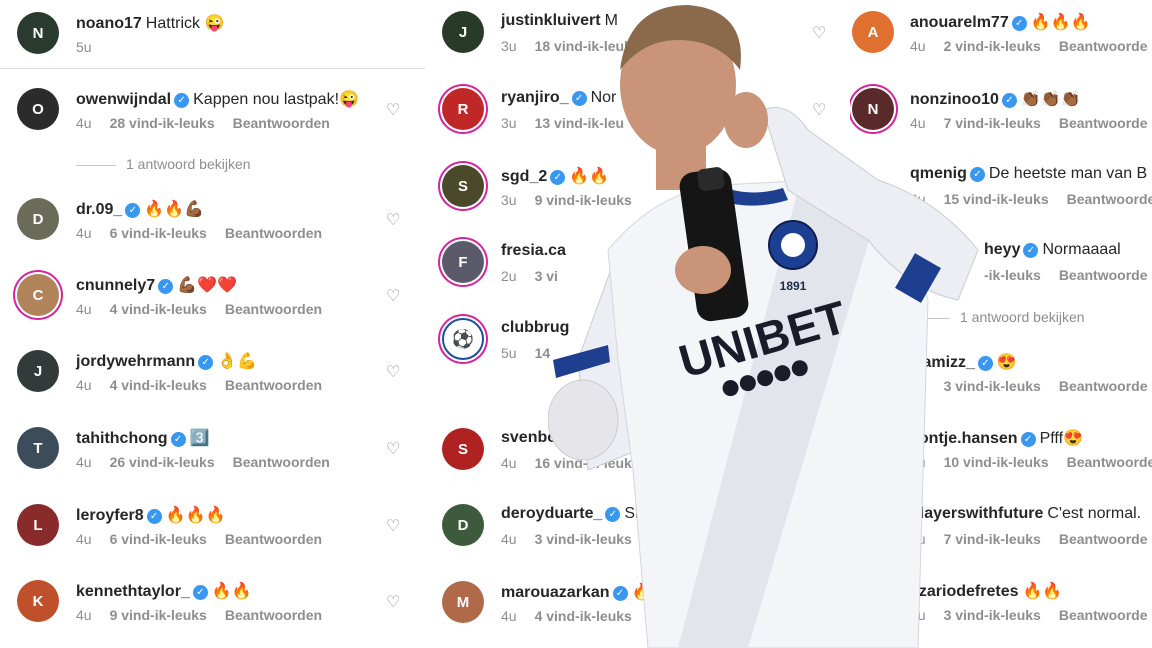 The height and width of the screenshot is (648, 1152). What do you see at coordinates (703, 270) in the screenshot?
I see `bottle-hand` at bounding box center [703, 270].